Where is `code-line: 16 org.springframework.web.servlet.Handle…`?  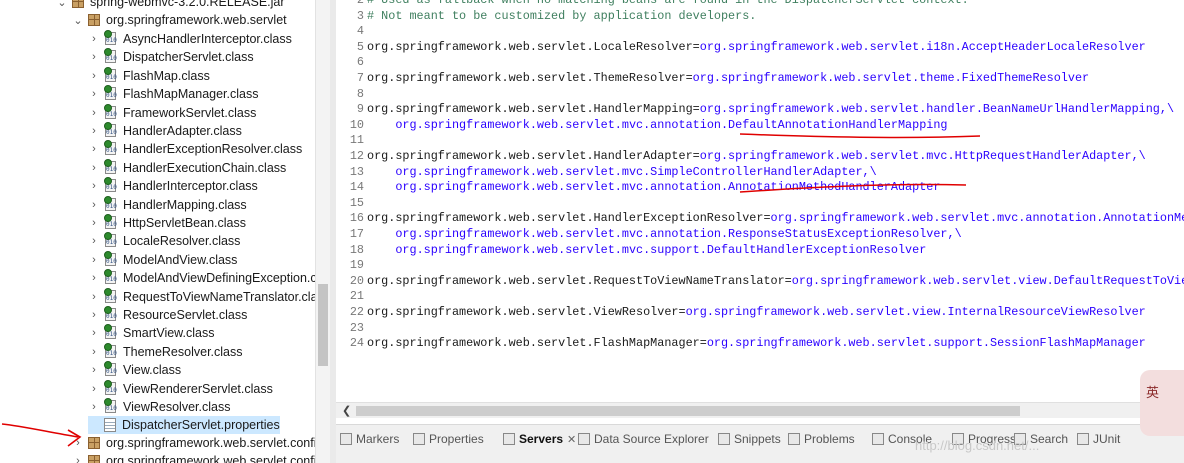 code-line: 16 org.springframework.web.servlet.Handle… is located at coordinates (760, 218).